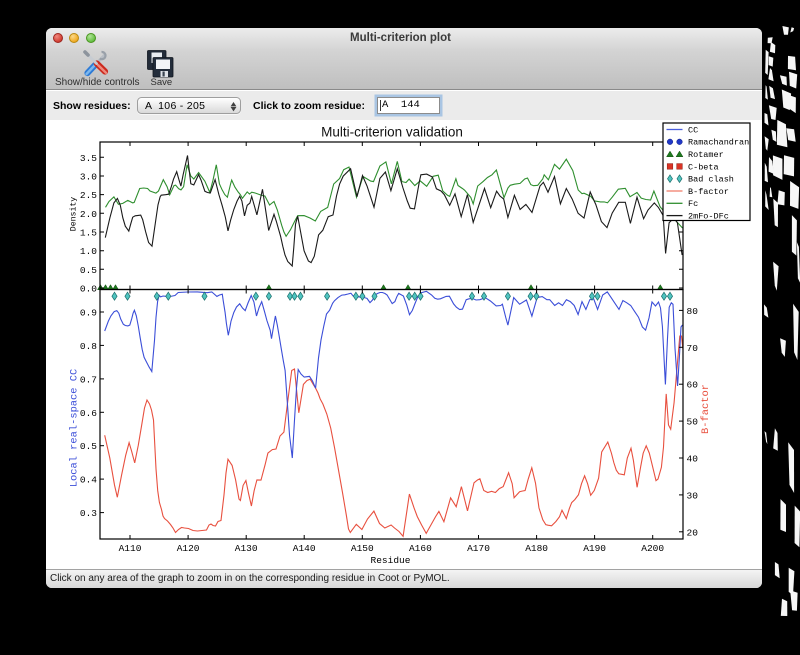 The width and height of the screenshot is (800, 655). I want to click on svg-text: A200, so click(652, 548).